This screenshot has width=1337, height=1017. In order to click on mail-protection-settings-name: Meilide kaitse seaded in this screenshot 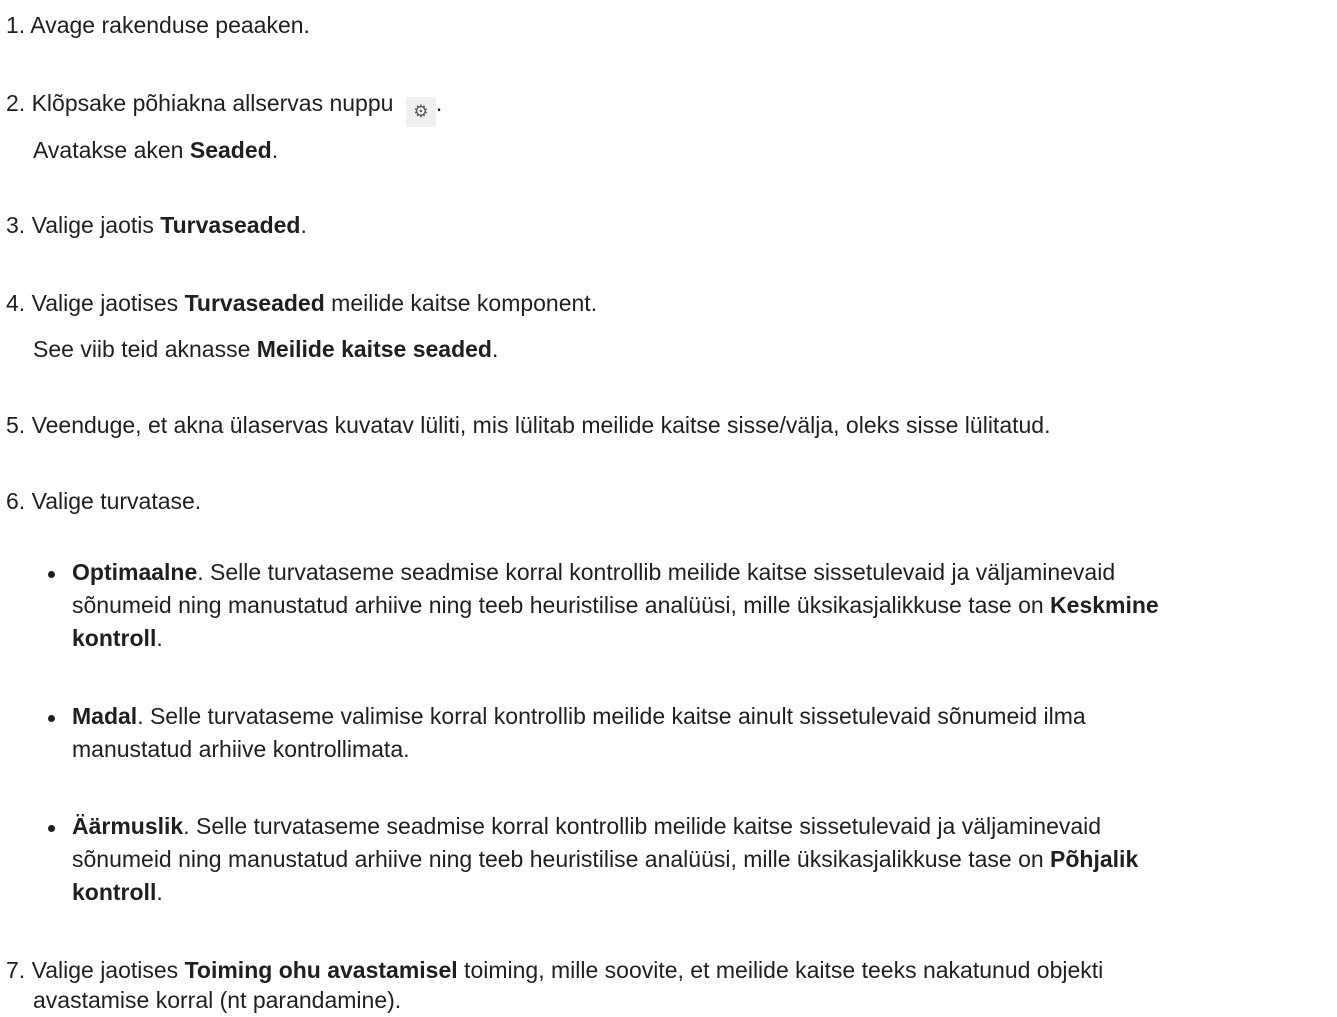, I will do `click(374, 349)`.